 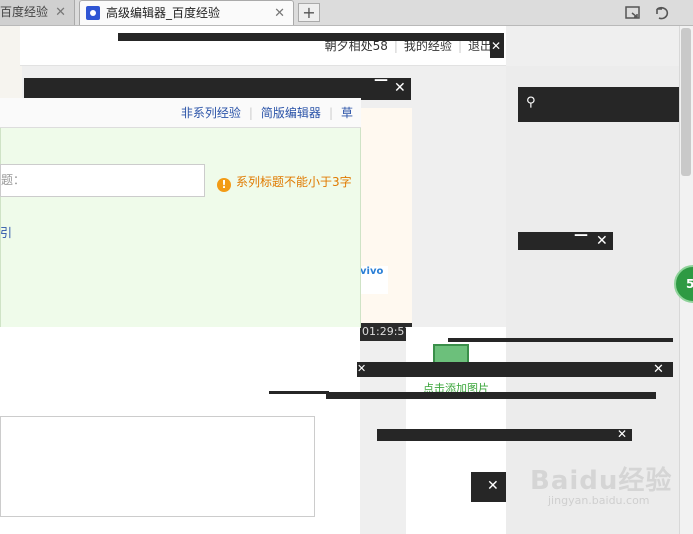 What do you see at coordinates (386, 332) in the screenshot?
I see `video-time: 01:29:57` at bounding box center [386, 332].